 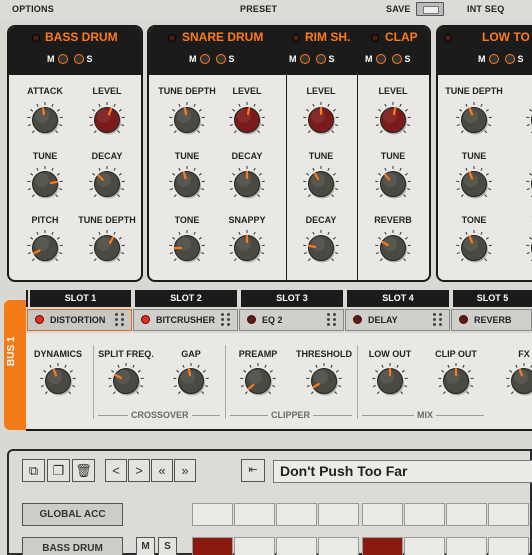 What do you see at coordinates (506, 37) in the screenshot?
I see `low-tom-title: LOW TO` at bounding box center [506, 37].